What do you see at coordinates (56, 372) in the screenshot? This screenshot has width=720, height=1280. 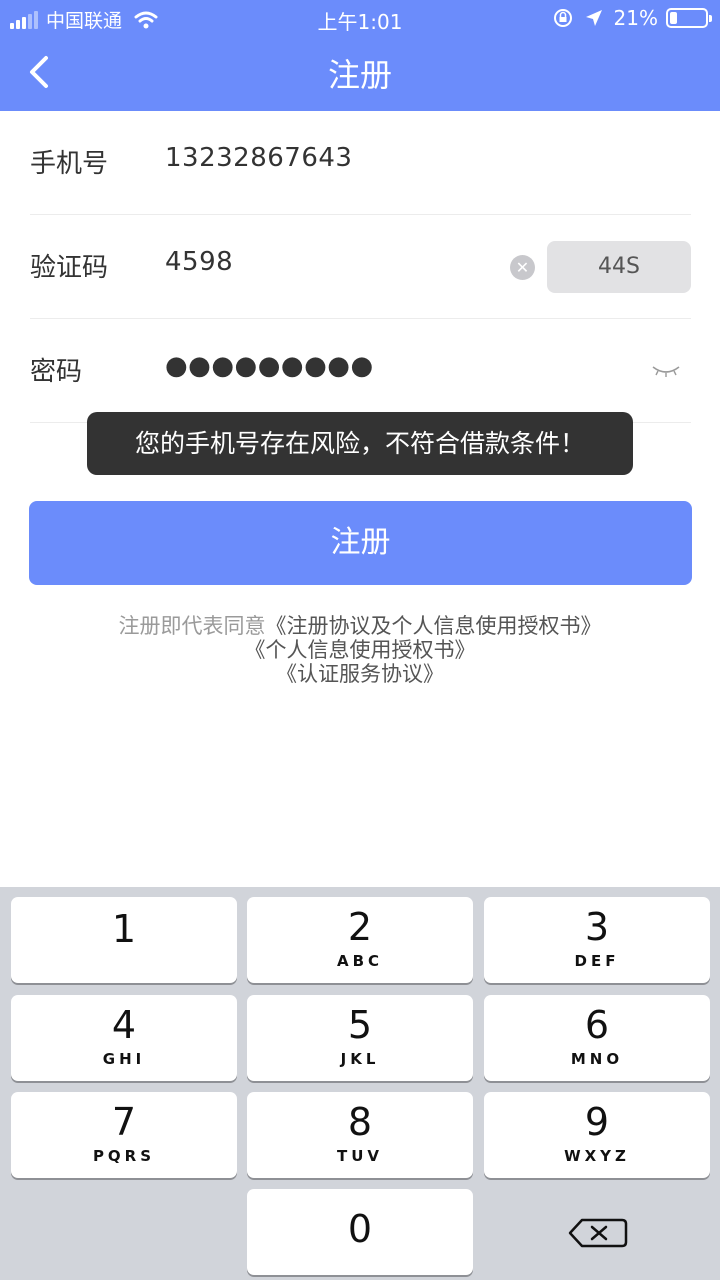 I see `password-label: 密码` at bounding box center [56, 372].